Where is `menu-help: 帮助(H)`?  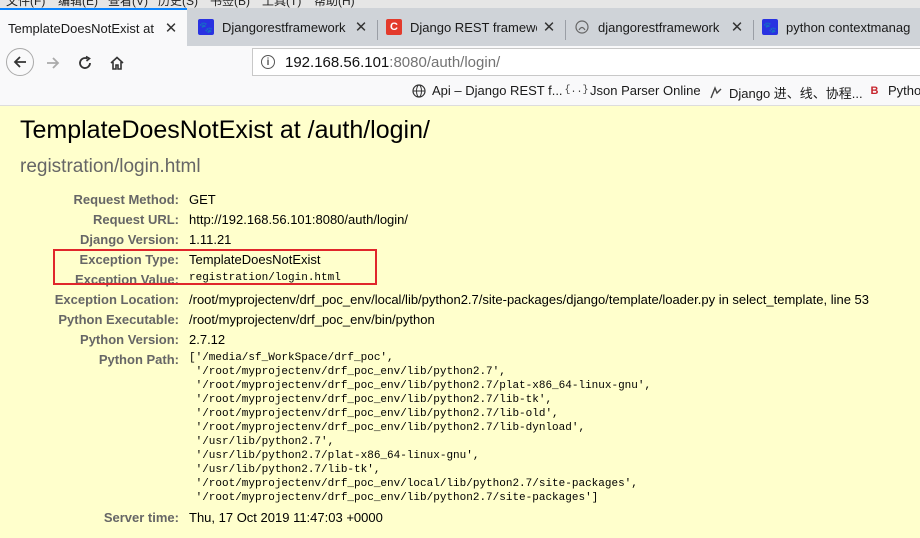
menu-help: 帮助(H) is located at coordinates (334, 4).